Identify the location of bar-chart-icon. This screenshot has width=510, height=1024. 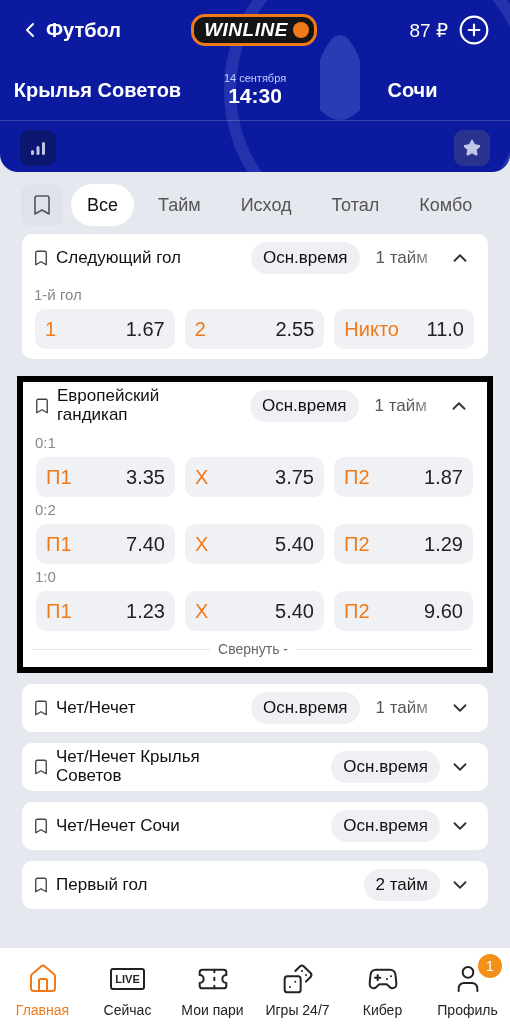
(38, 148).